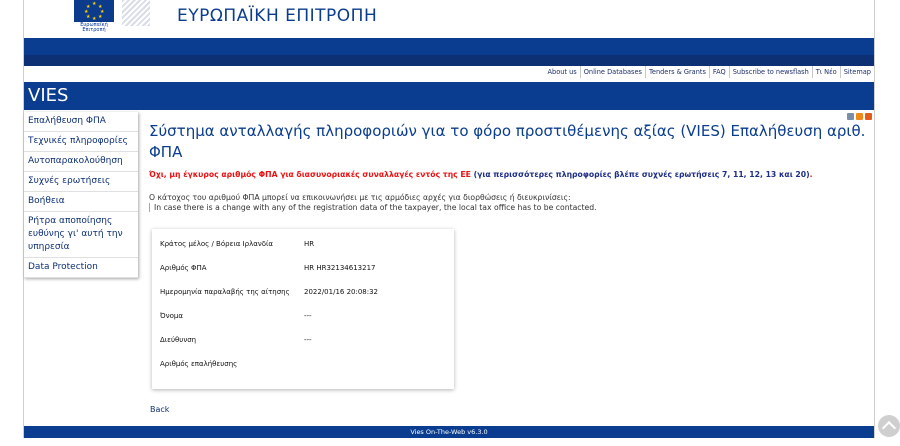 The width and height of the screenshot is (900, 446). Describe the element at coordinates (868, 116) in the screenshot. I see `pdf-icon` at that location.